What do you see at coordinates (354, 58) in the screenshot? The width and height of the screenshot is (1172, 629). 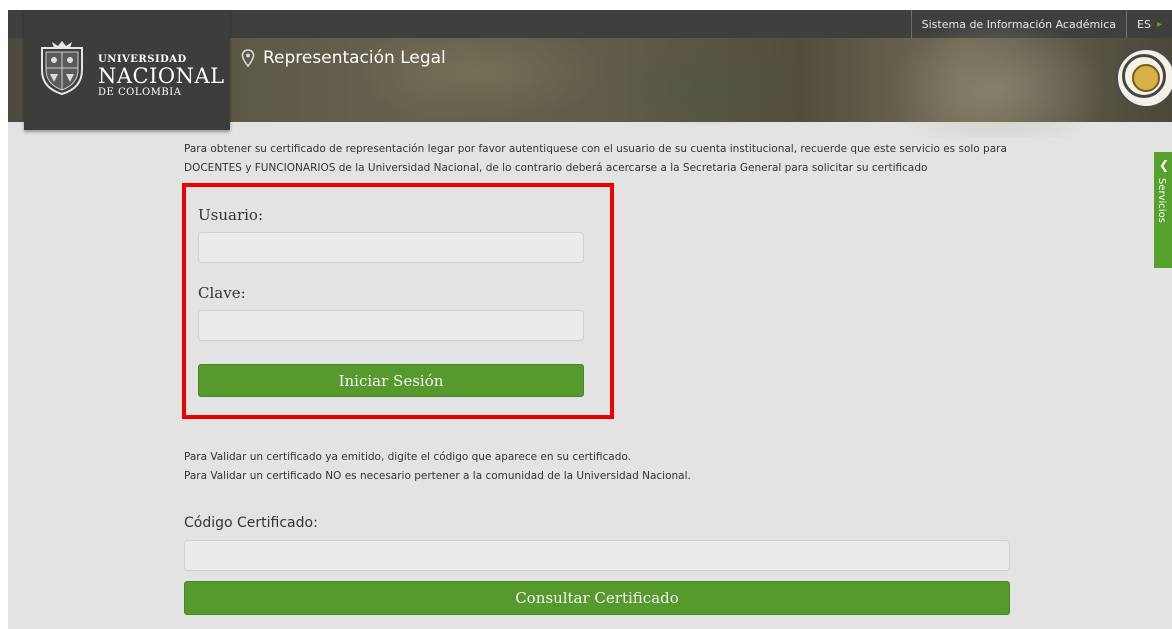 I see `page-title-text: Representación Legal` at bounding box center [354, 58].